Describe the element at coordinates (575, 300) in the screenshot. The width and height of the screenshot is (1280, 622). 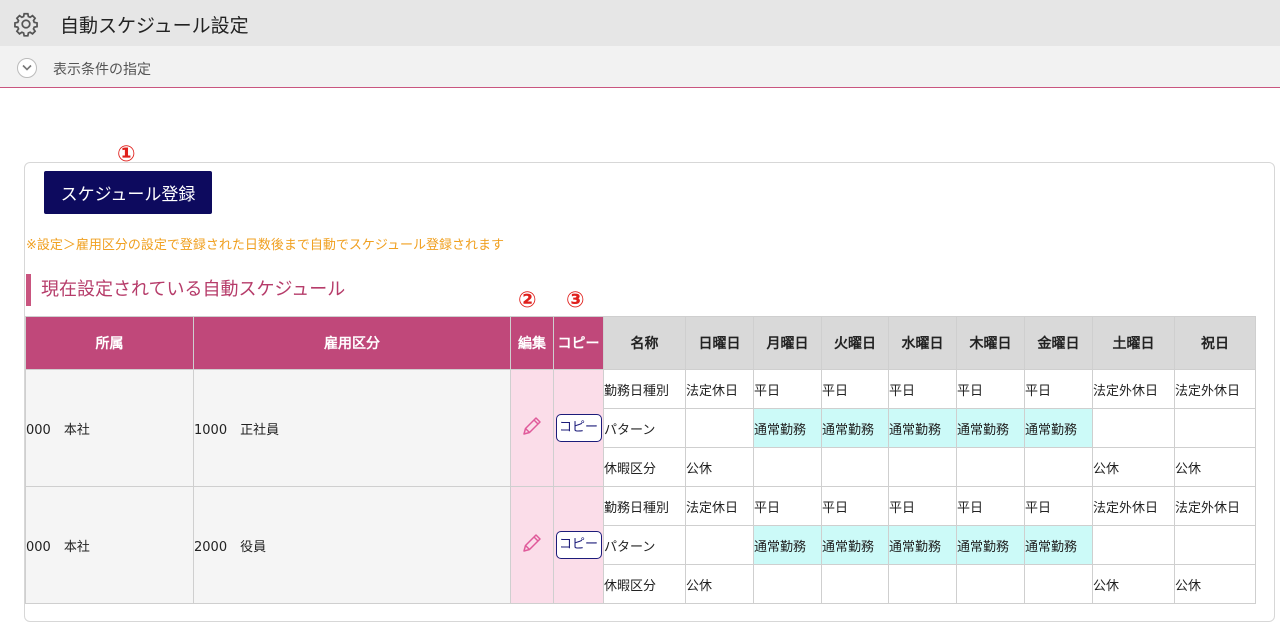
I see `annotation-marker-3: ③` at that location.